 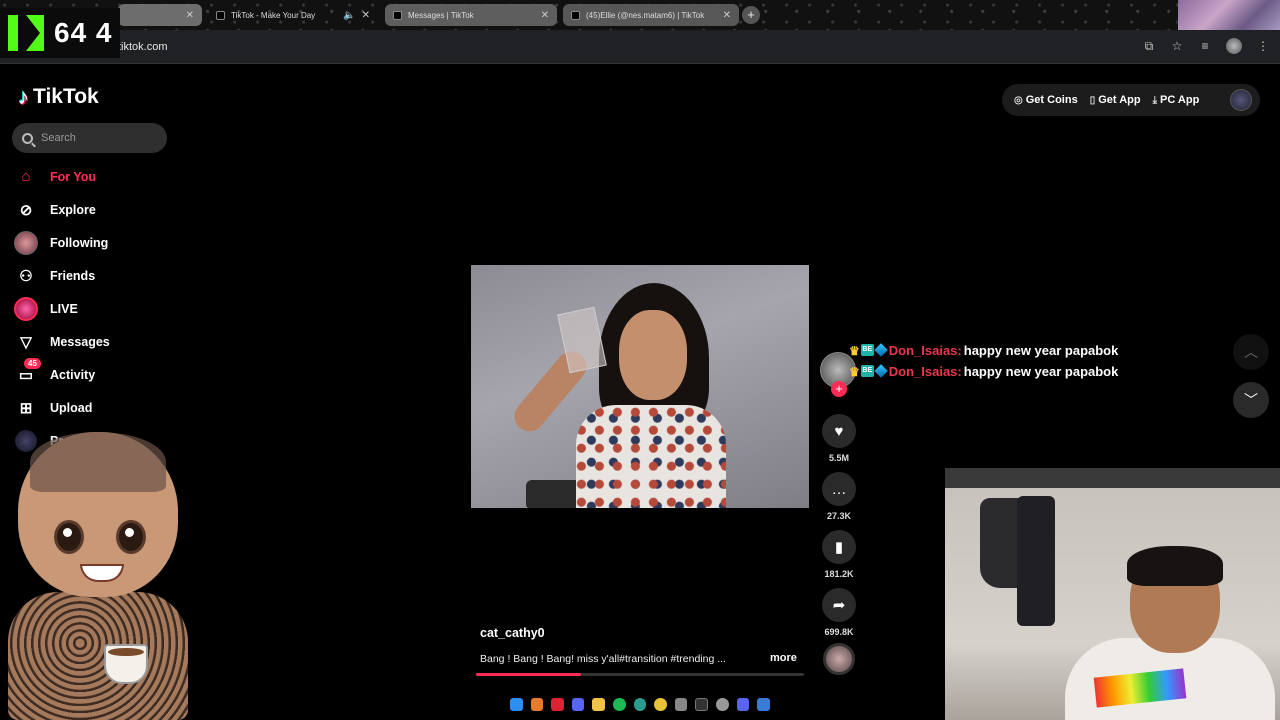 What do you see at coordinates (1177, 46) in the screenshot?
I see `bookmark-star-icon: ☆` at bounding box center [1177, 46].